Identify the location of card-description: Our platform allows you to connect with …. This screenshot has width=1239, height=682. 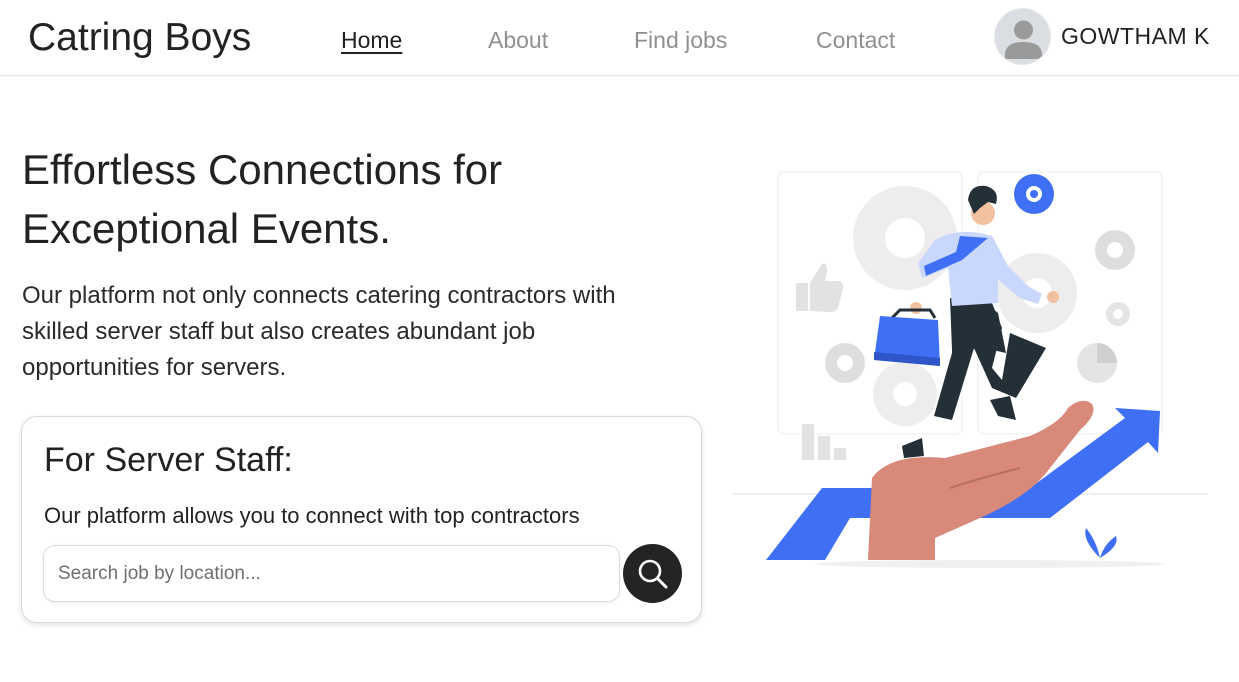
(312, 515).